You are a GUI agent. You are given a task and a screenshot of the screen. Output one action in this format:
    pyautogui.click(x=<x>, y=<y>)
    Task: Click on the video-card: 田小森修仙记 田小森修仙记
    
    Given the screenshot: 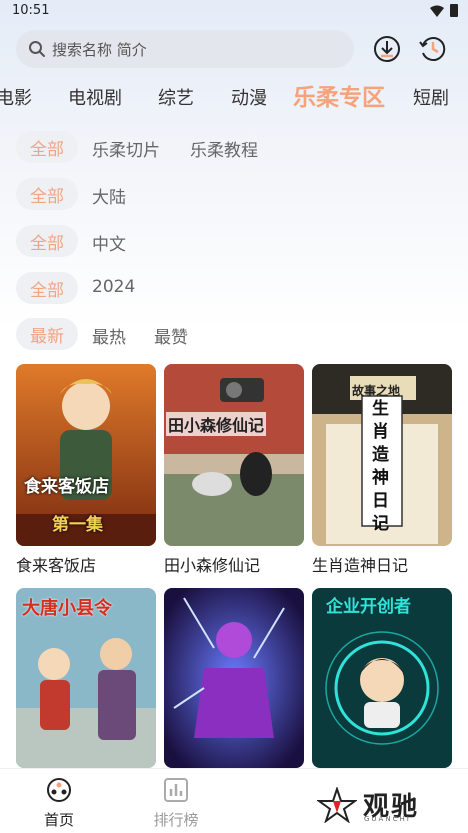 What is the action you would take?
    pyautogui.click(x=234, y=469)
    